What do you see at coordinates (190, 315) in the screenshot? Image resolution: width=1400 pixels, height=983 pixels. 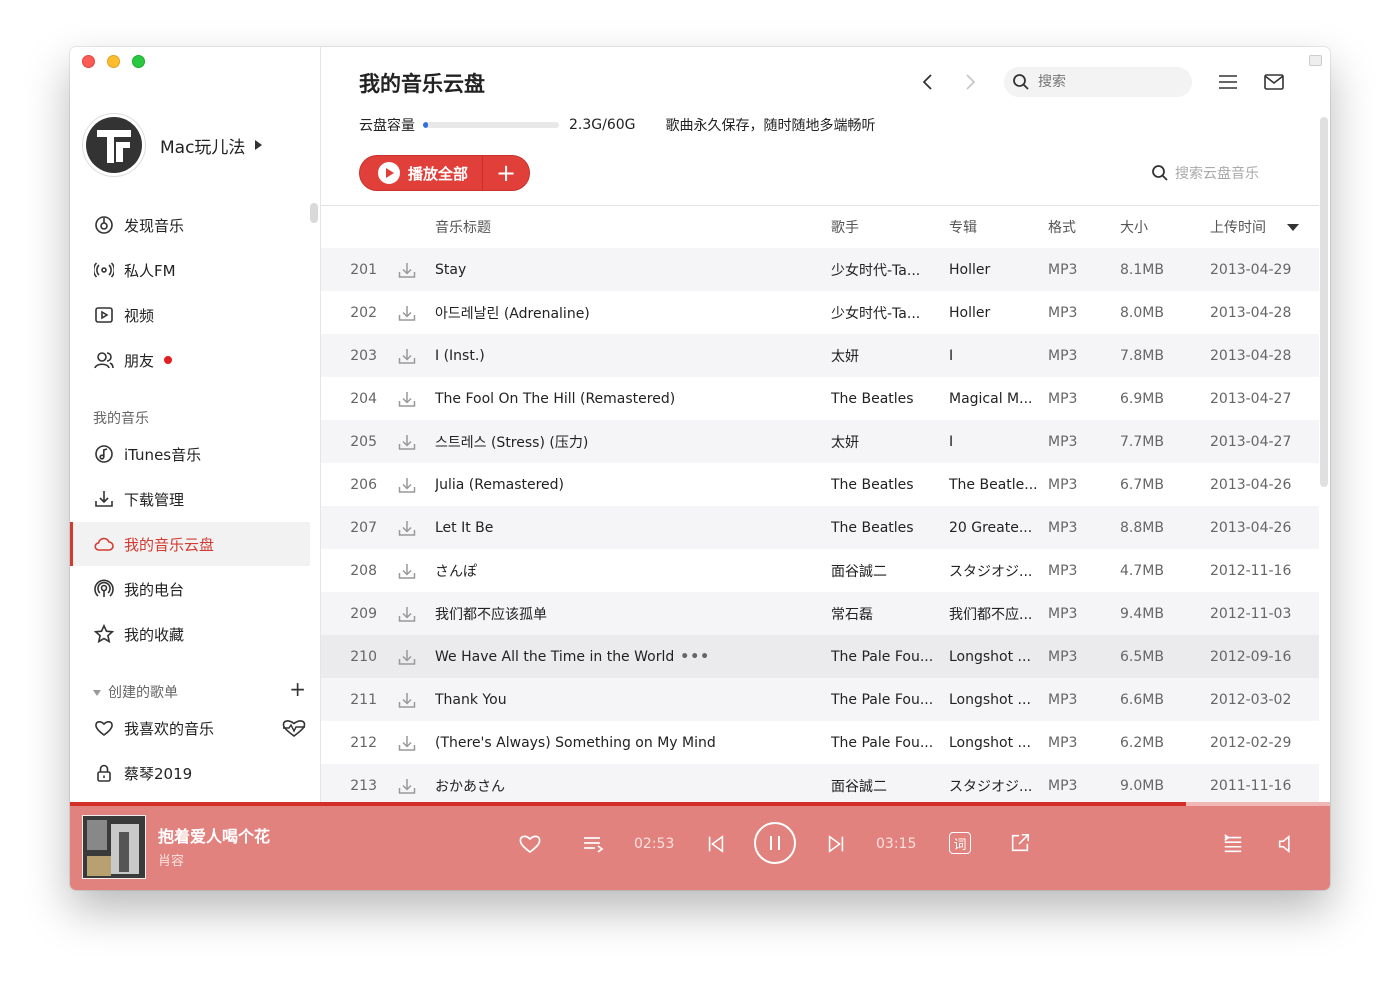 I see `sidebar-item-video: 视频` at bounding box center [190, 315].